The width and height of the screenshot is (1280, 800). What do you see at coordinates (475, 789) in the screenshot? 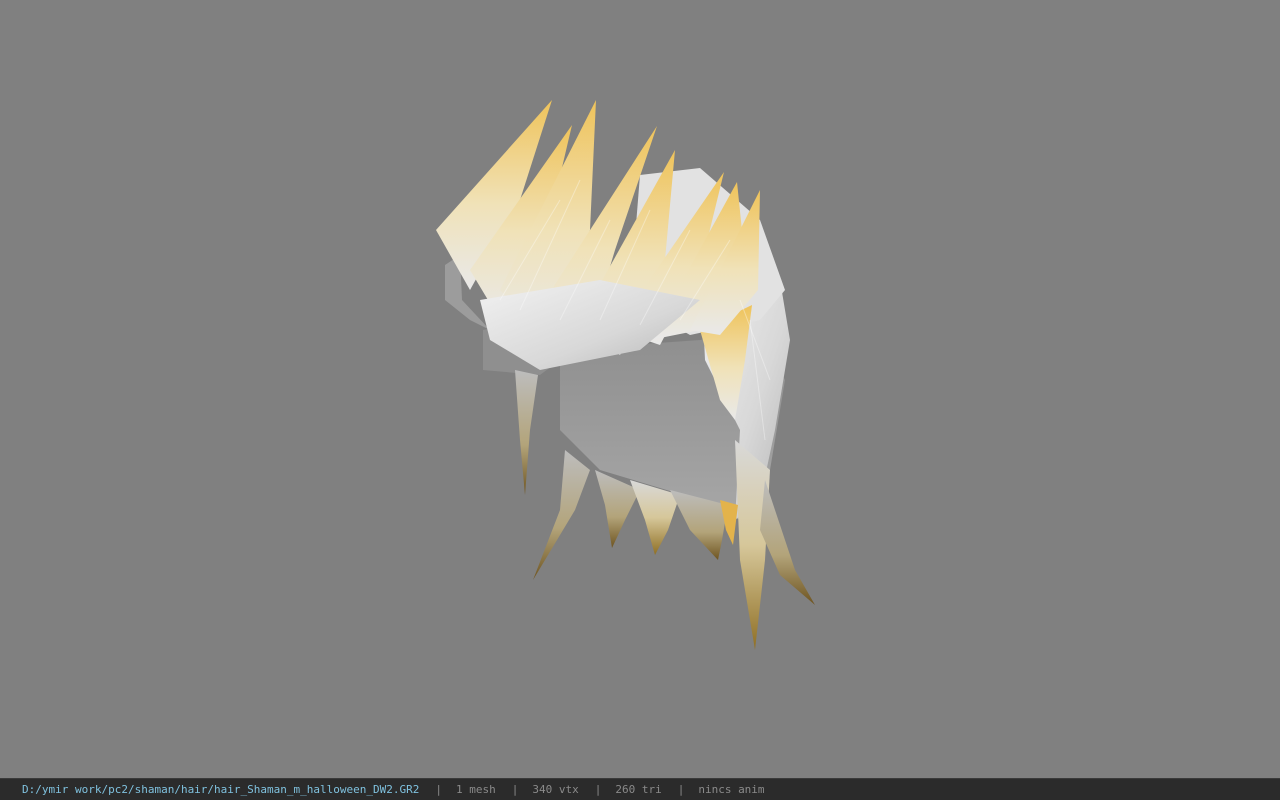
I see `mesh-count: 1 mesh` at bounding box center [475, 789].